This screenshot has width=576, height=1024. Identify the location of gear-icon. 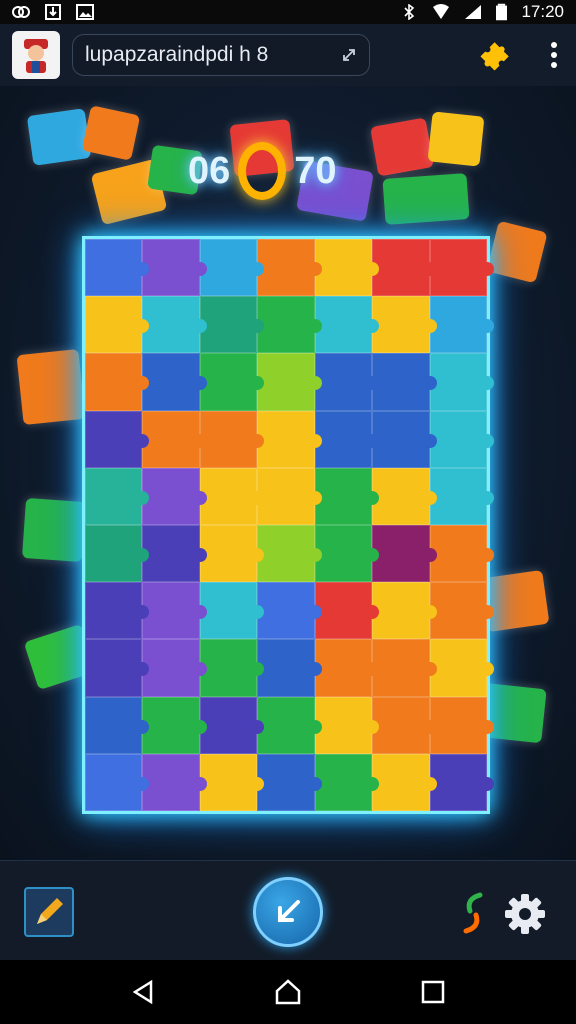
(525, 914).